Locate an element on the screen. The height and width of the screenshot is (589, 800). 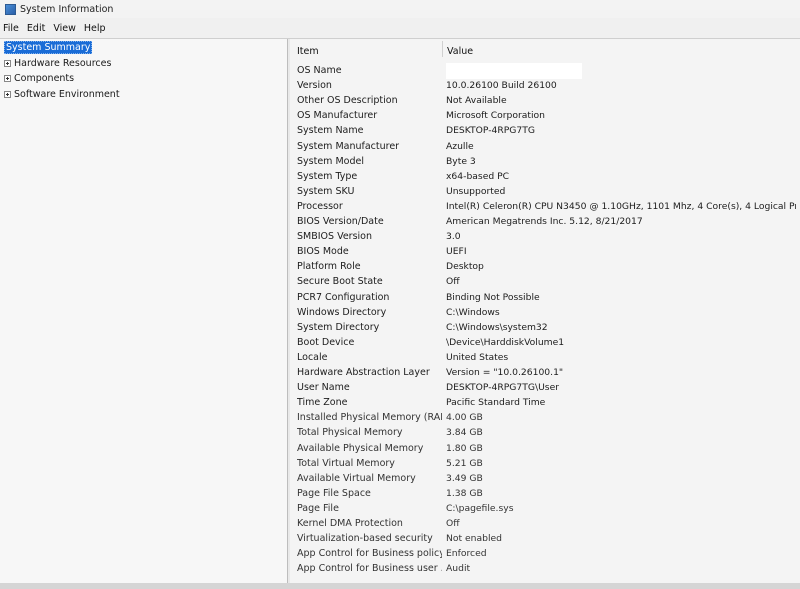
row-value: 1.80 GB is located at coordinates (464, 448).